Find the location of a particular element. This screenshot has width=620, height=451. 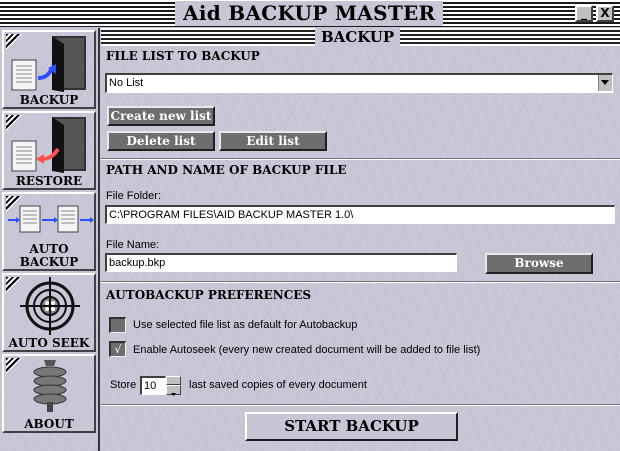

store-label: Store is located at coordinates (123, 385).